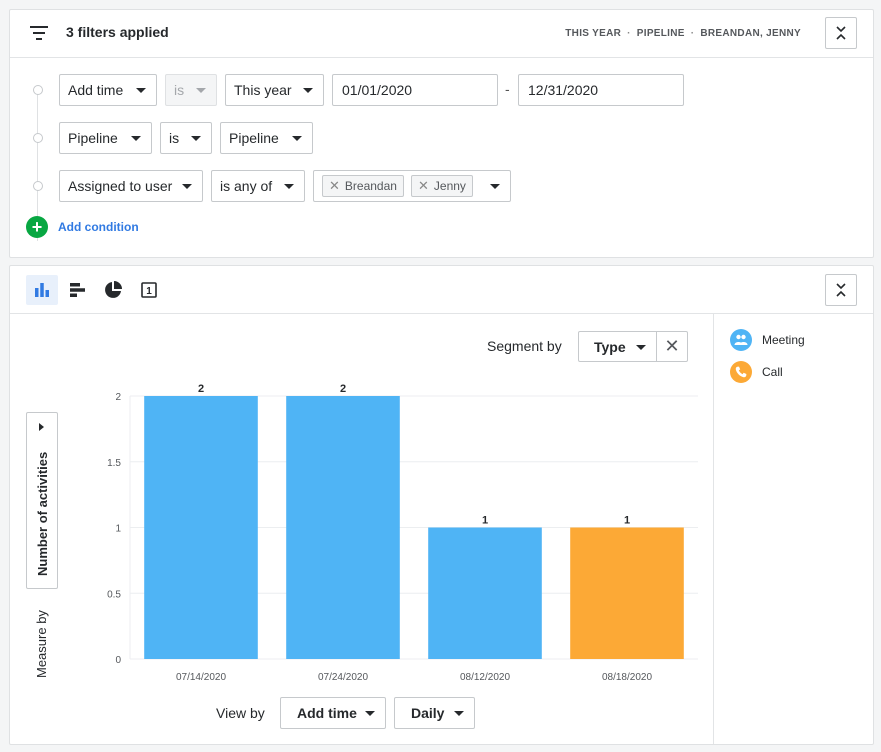 The width and height of the screenshot is (881, 752). I want to click on summary-pipeline: PIPELINE, so click(660, 33).